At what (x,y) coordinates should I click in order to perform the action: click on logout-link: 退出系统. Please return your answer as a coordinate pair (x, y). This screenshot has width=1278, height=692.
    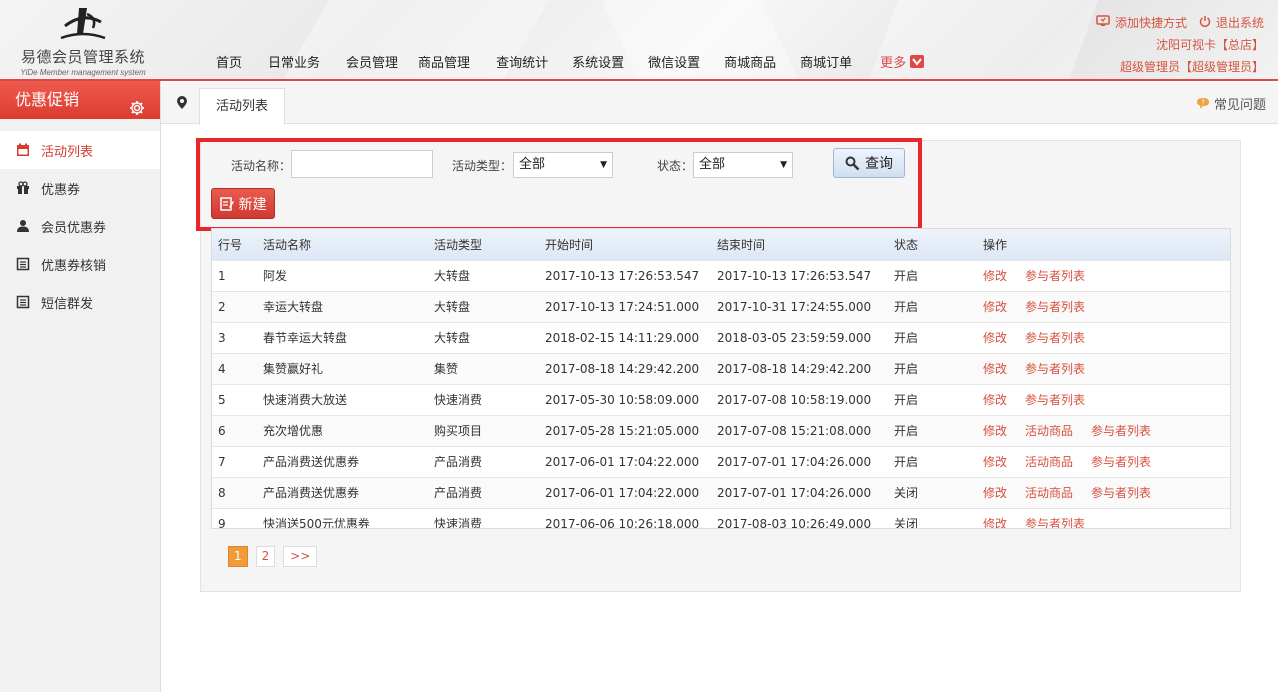
    Looking at the image, I should click on (1240, 23).